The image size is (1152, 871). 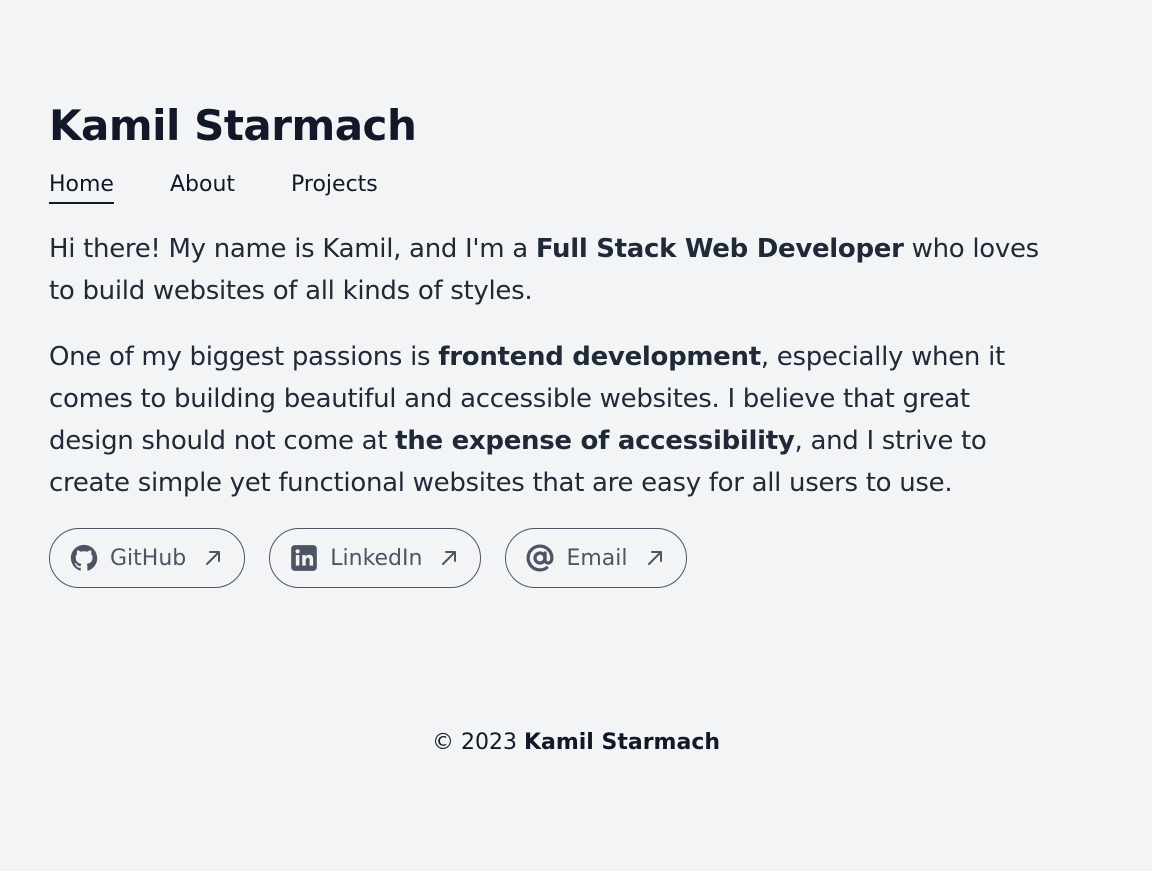 I want to click on email-link-label: Email, so click(x=597, y=558).